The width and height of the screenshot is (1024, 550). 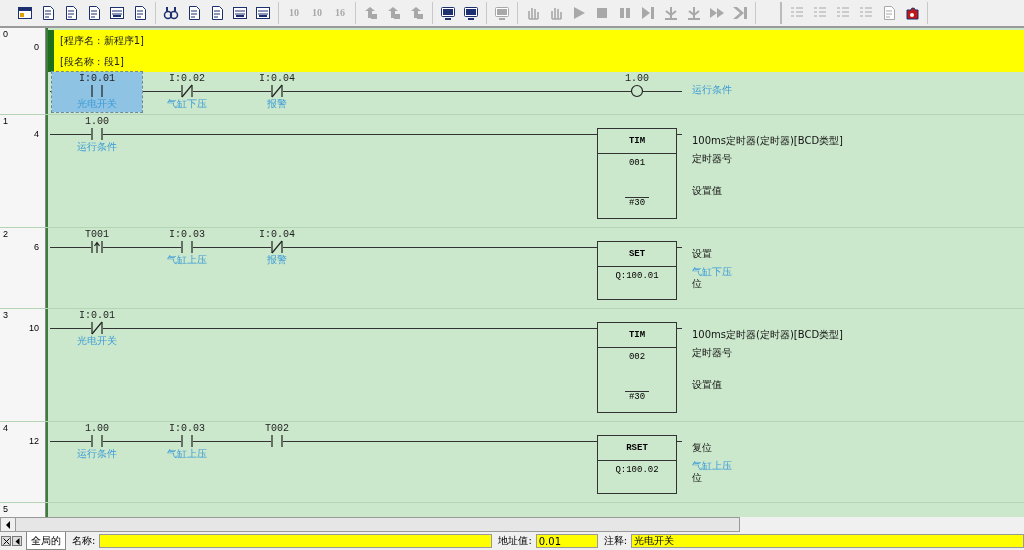 I want to click on coil-address: 1.00, so click(x=637, y=78).